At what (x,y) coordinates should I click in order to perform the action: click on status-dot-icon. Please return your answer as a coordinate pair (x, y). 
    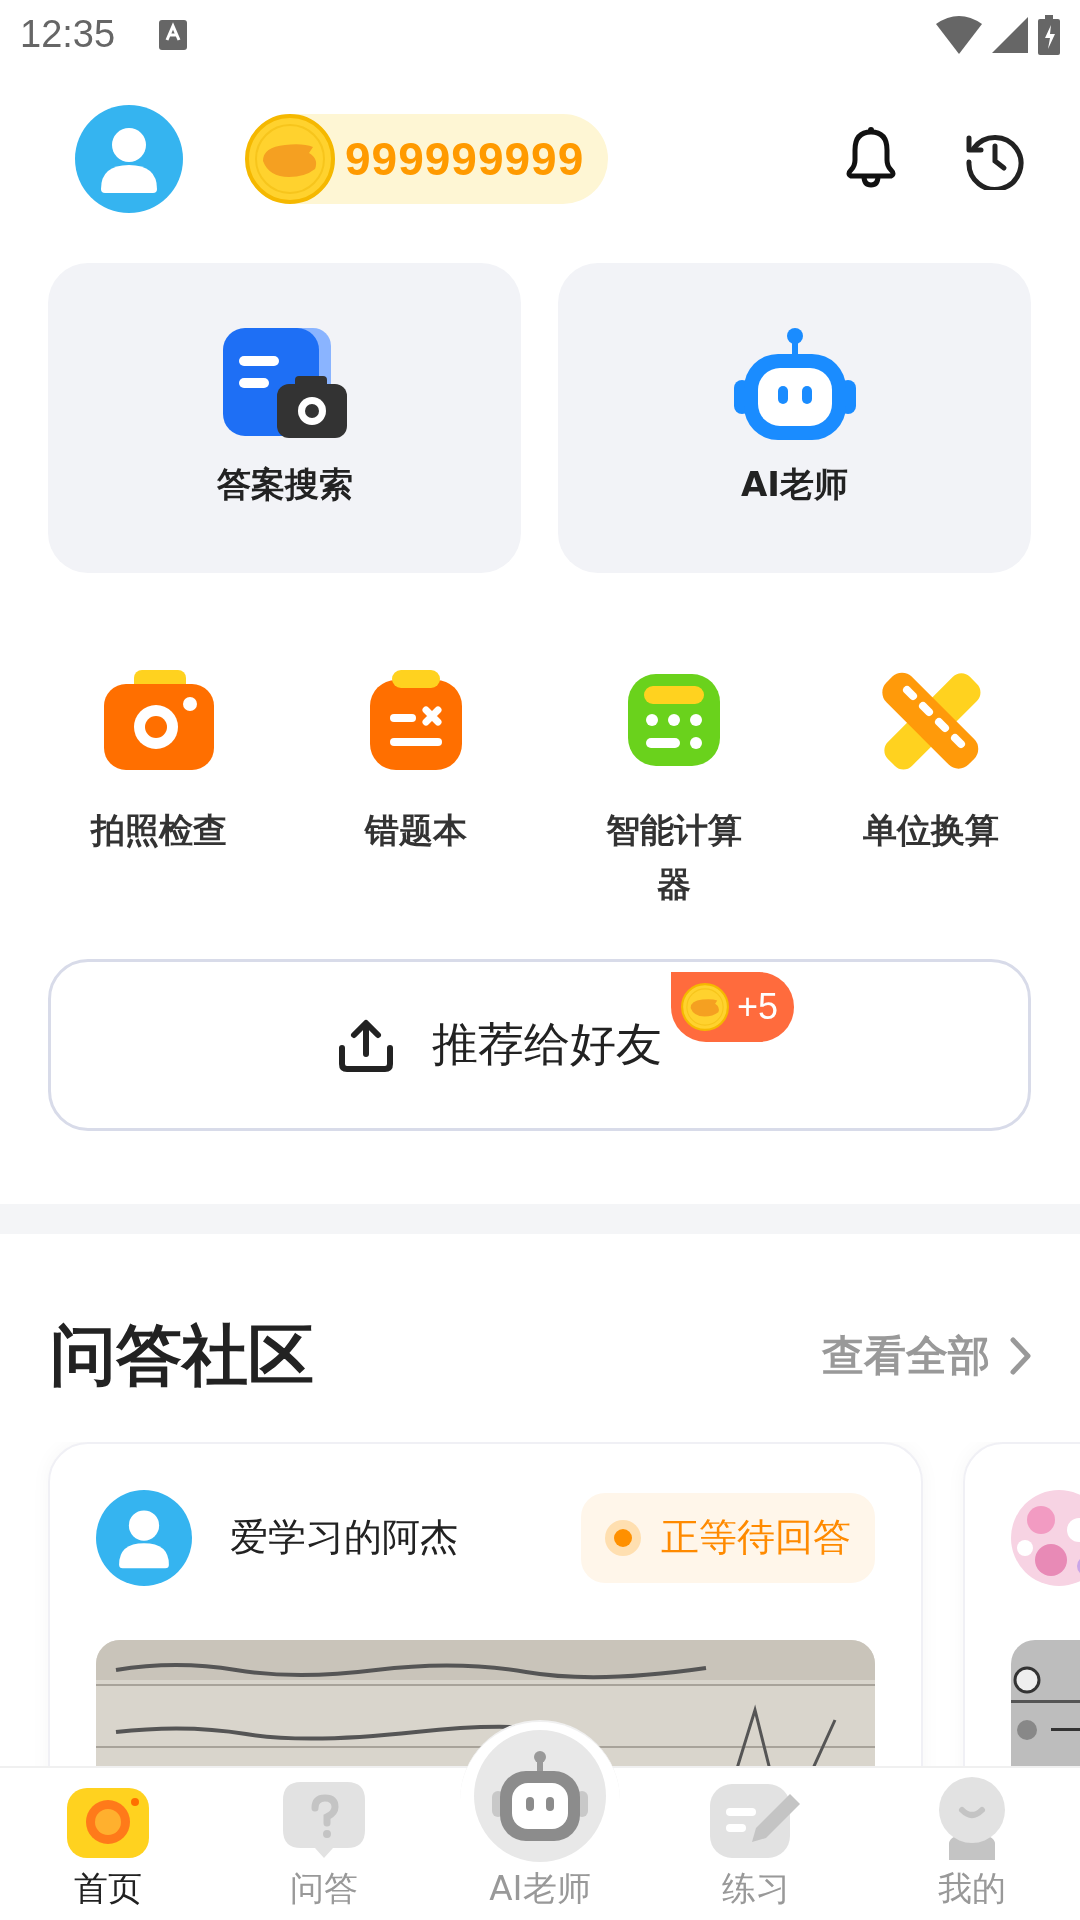
    Looking at the image, I should click on (623, 1537).